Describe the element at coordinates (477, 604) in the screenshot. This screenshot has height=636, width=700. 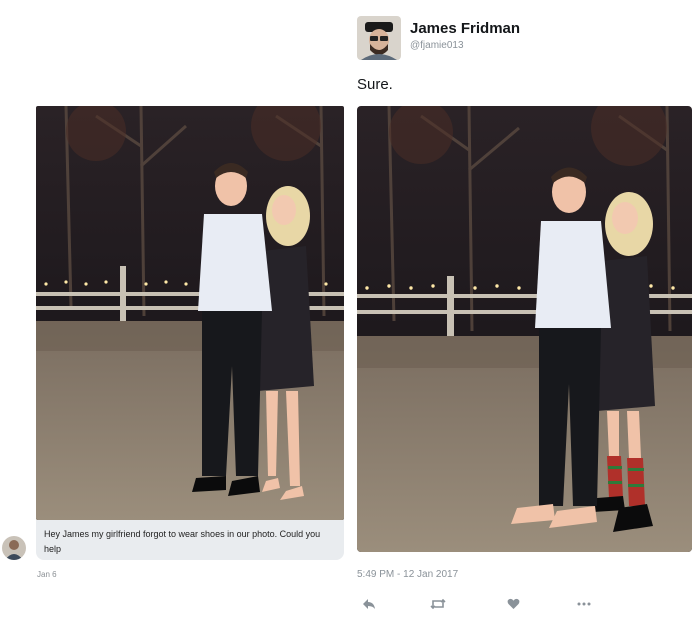
I see `tweet-action-bar` at that location.